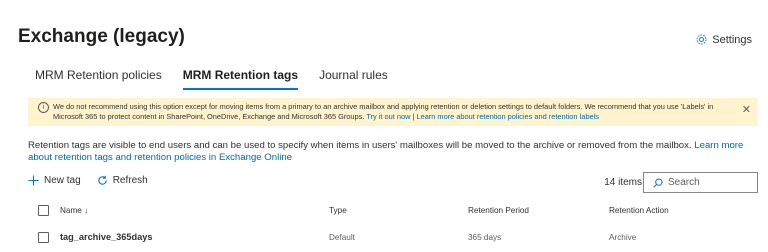 The height and width of the screenshot is (252, 768). I want to click on close-icon: ✕, so click(746, 109).